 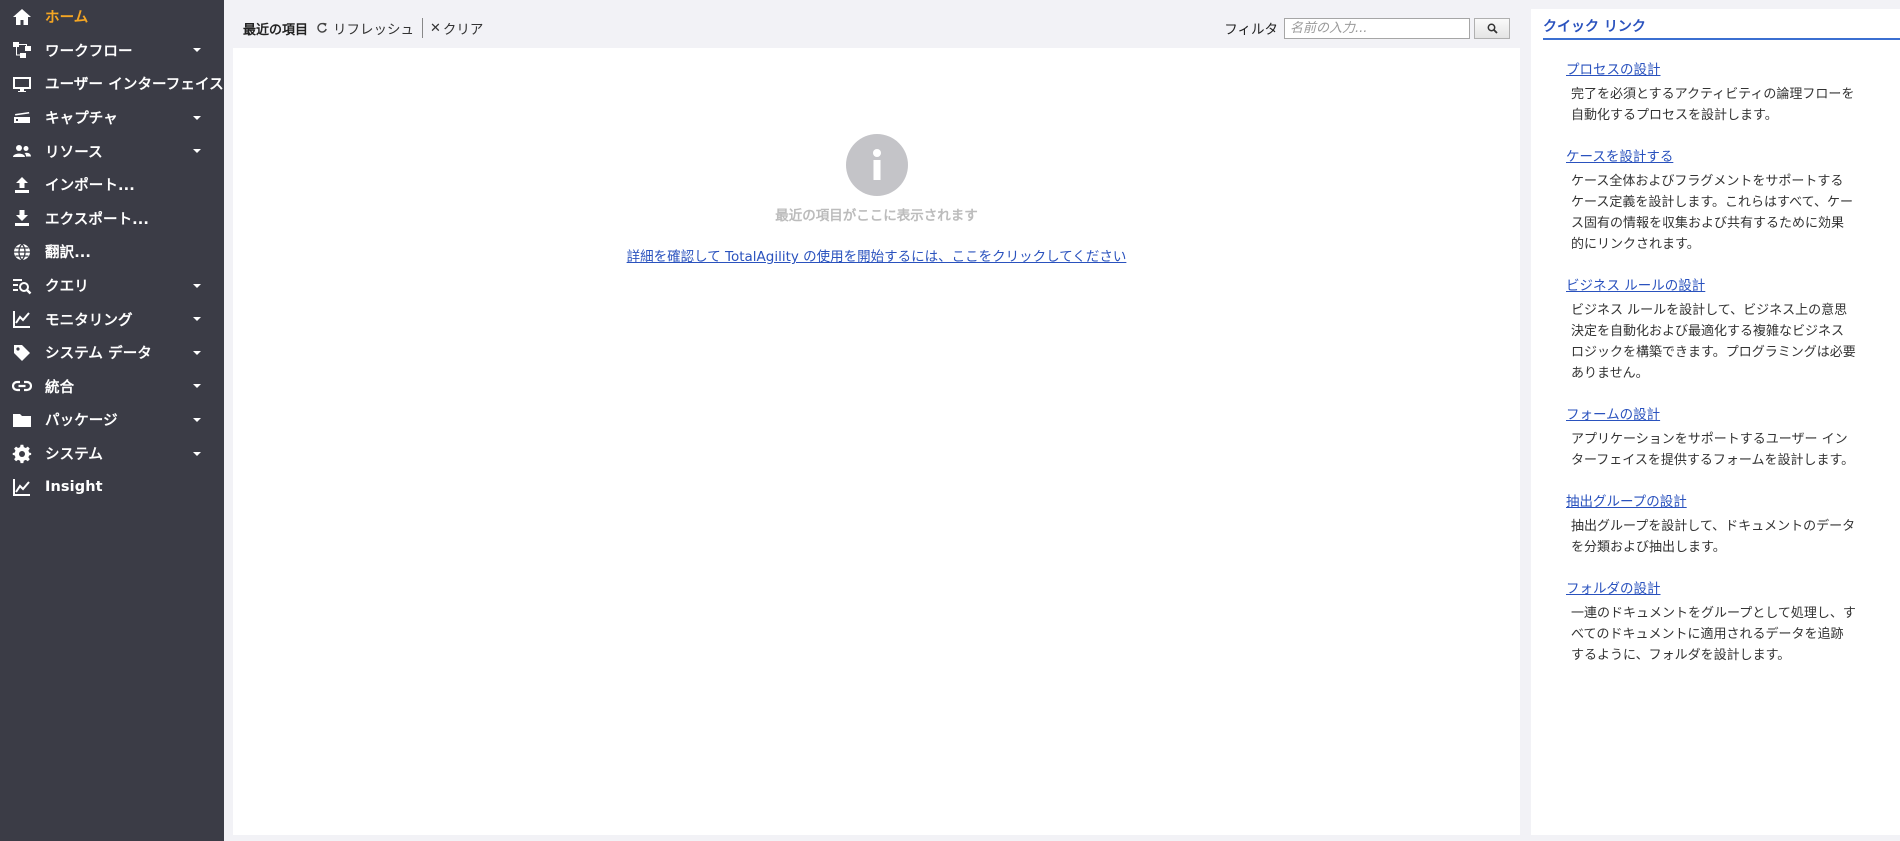 What do you see at coordinates (67, 287) in the screenshot?
I see `nav-label: クエリ` at bounding box center [67, 287].